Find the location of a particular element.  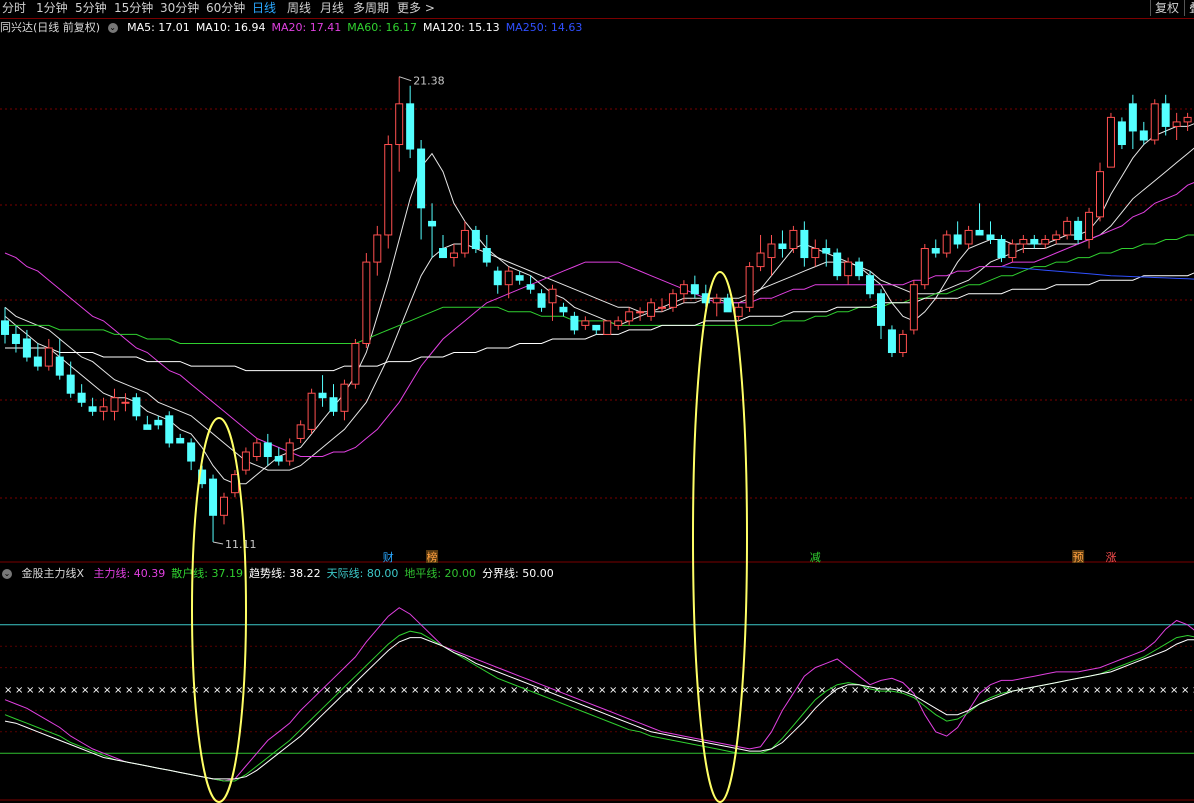

low-label: 11.11 is located at coordinates (240, 544).